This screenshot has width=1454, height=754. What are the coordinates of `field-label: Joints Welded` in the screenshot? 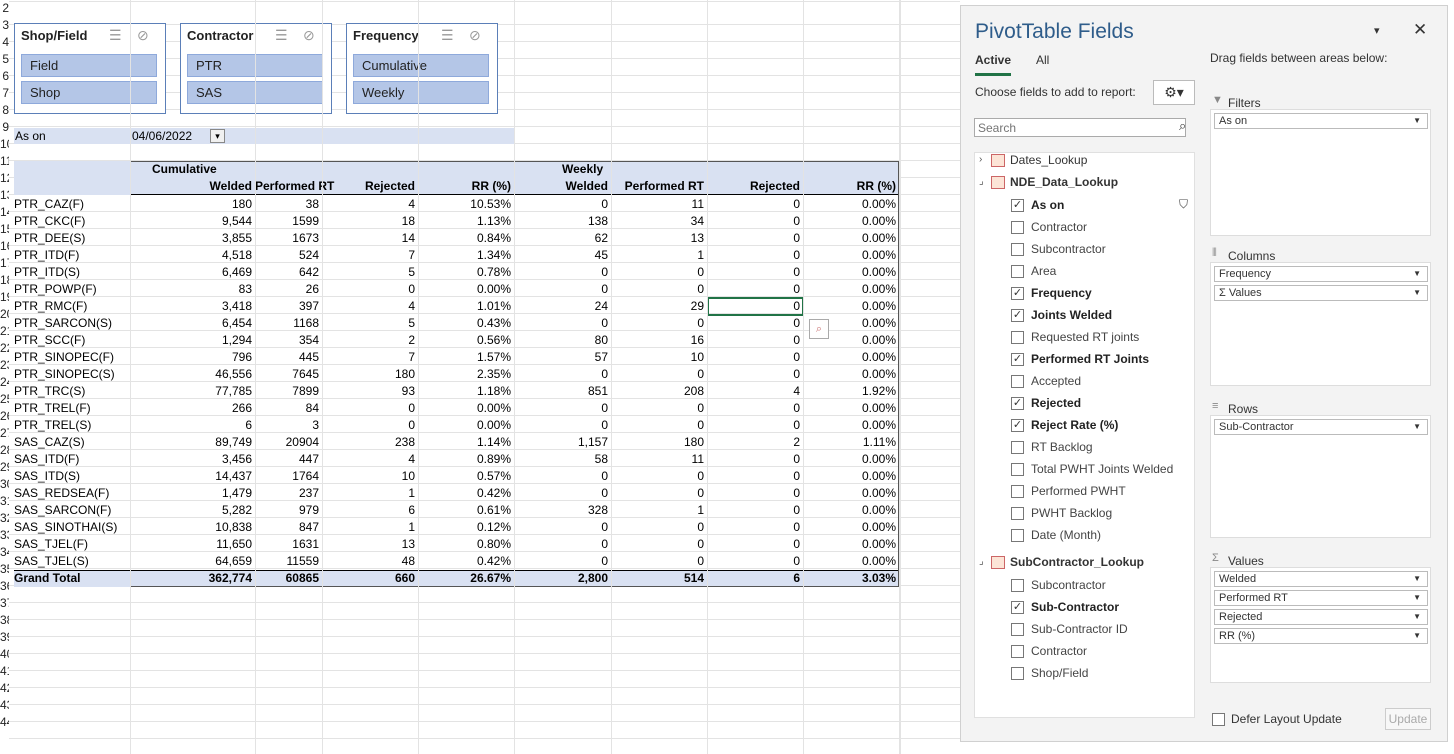 It's located at (1071, 315).